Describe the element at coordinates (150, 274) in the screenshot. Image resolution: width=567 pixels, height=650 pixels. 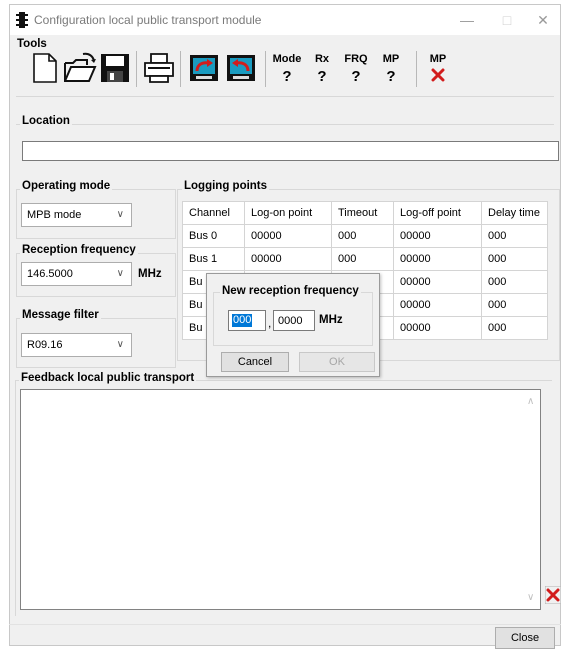
I see `reception-frequency-unit: MHz` at that location.